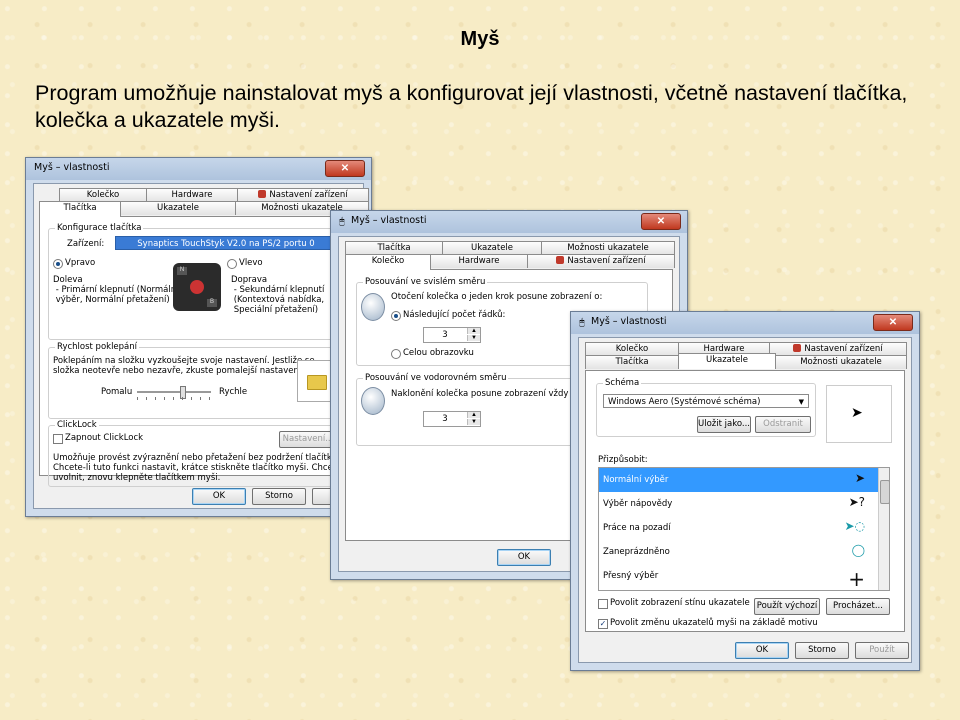  Describe the element at coordinates (438, 353) in the screenshot. I see `radio-full-screen-label: Celou obrazovku` at that location.